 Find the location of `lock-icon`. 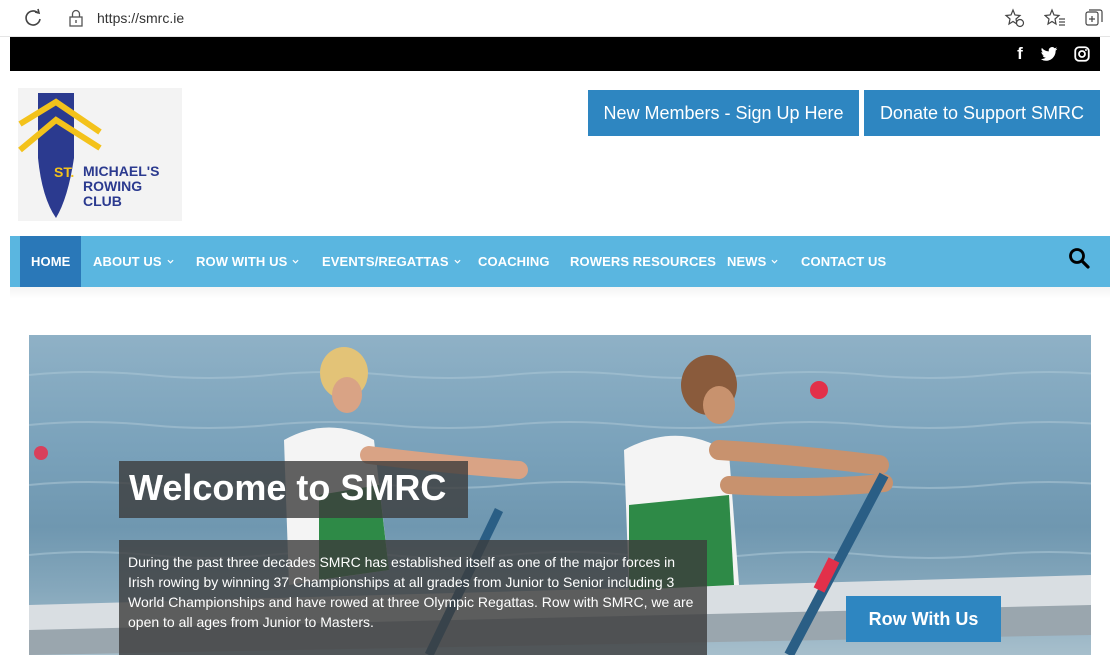

lock-icon is located at coordinates (76, 18).